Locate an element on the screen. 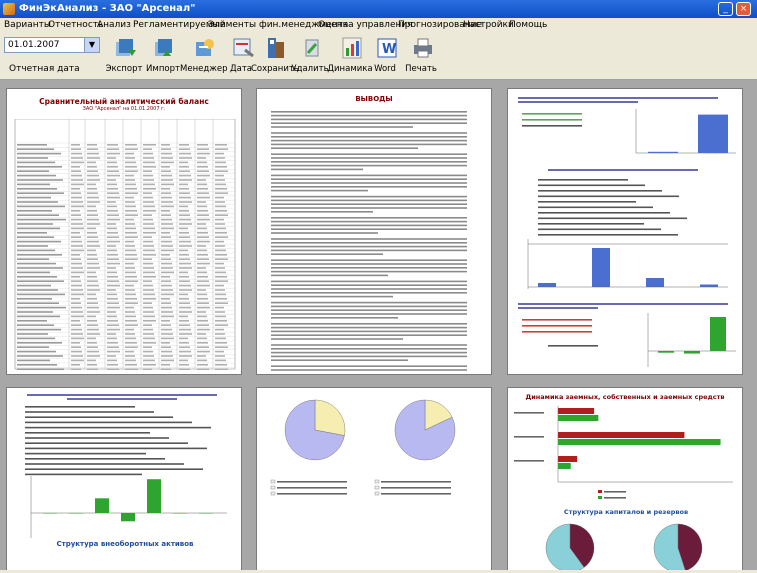 The width and height of the screenshot is (757, 573). page-footer-title: Структура внеоборотных активов is located at coordinates (125, 544).